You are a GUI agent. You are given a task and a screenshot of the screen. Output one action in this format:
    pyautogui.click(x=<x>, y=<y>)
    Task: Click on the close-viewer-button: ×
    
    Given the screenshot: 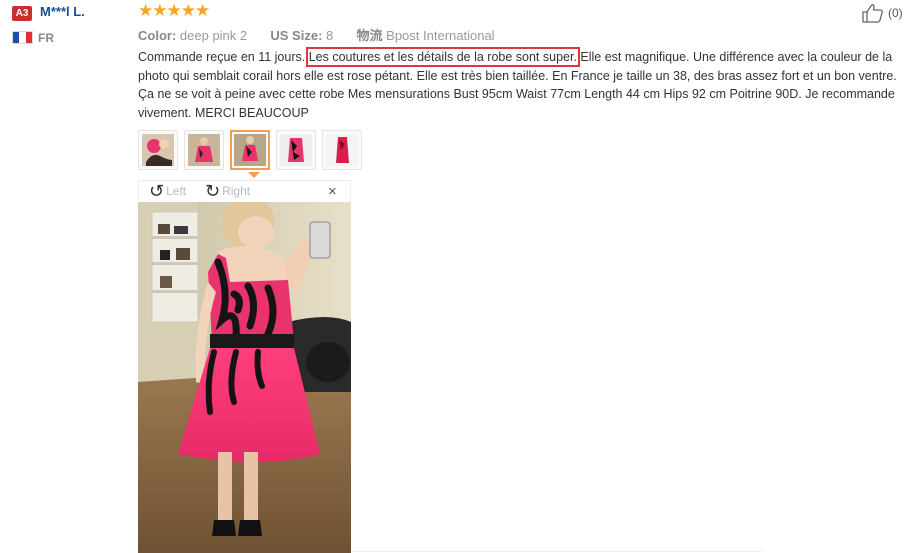 What is the action you would take?
    pyautogui.click(x=332, y=191)
    